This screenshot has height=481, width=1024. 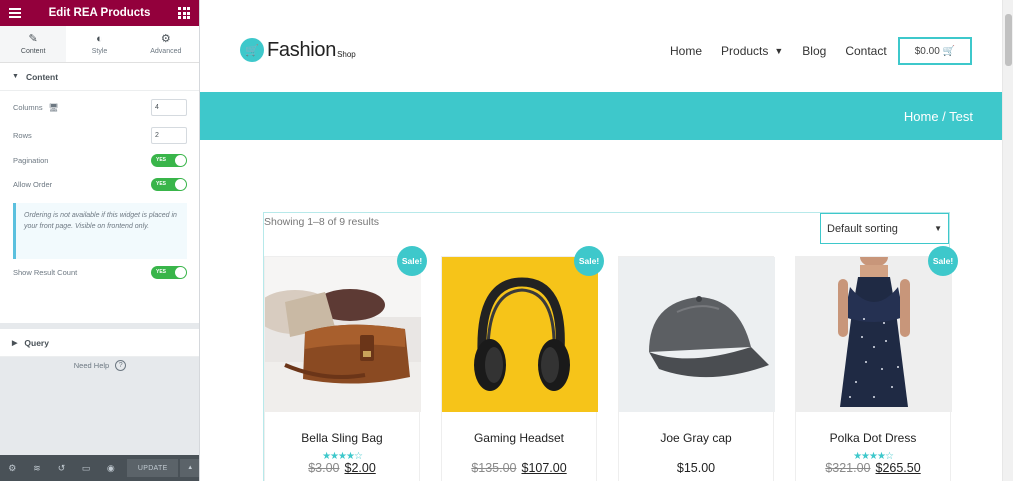 I want to click on content-section-toggle: ▼ Content, so click(x=99, y=77).